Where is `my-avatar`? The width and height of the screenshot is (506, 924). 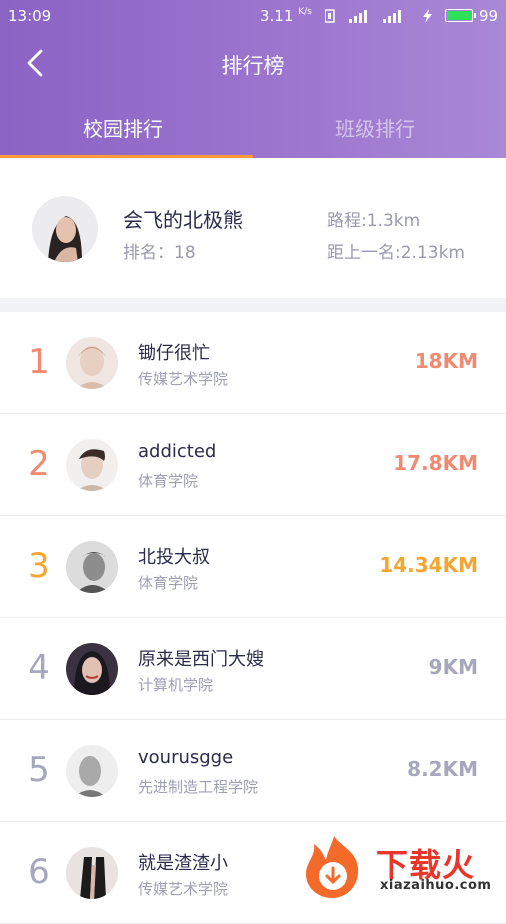 my-avatar is located at coordinates (65, 229).